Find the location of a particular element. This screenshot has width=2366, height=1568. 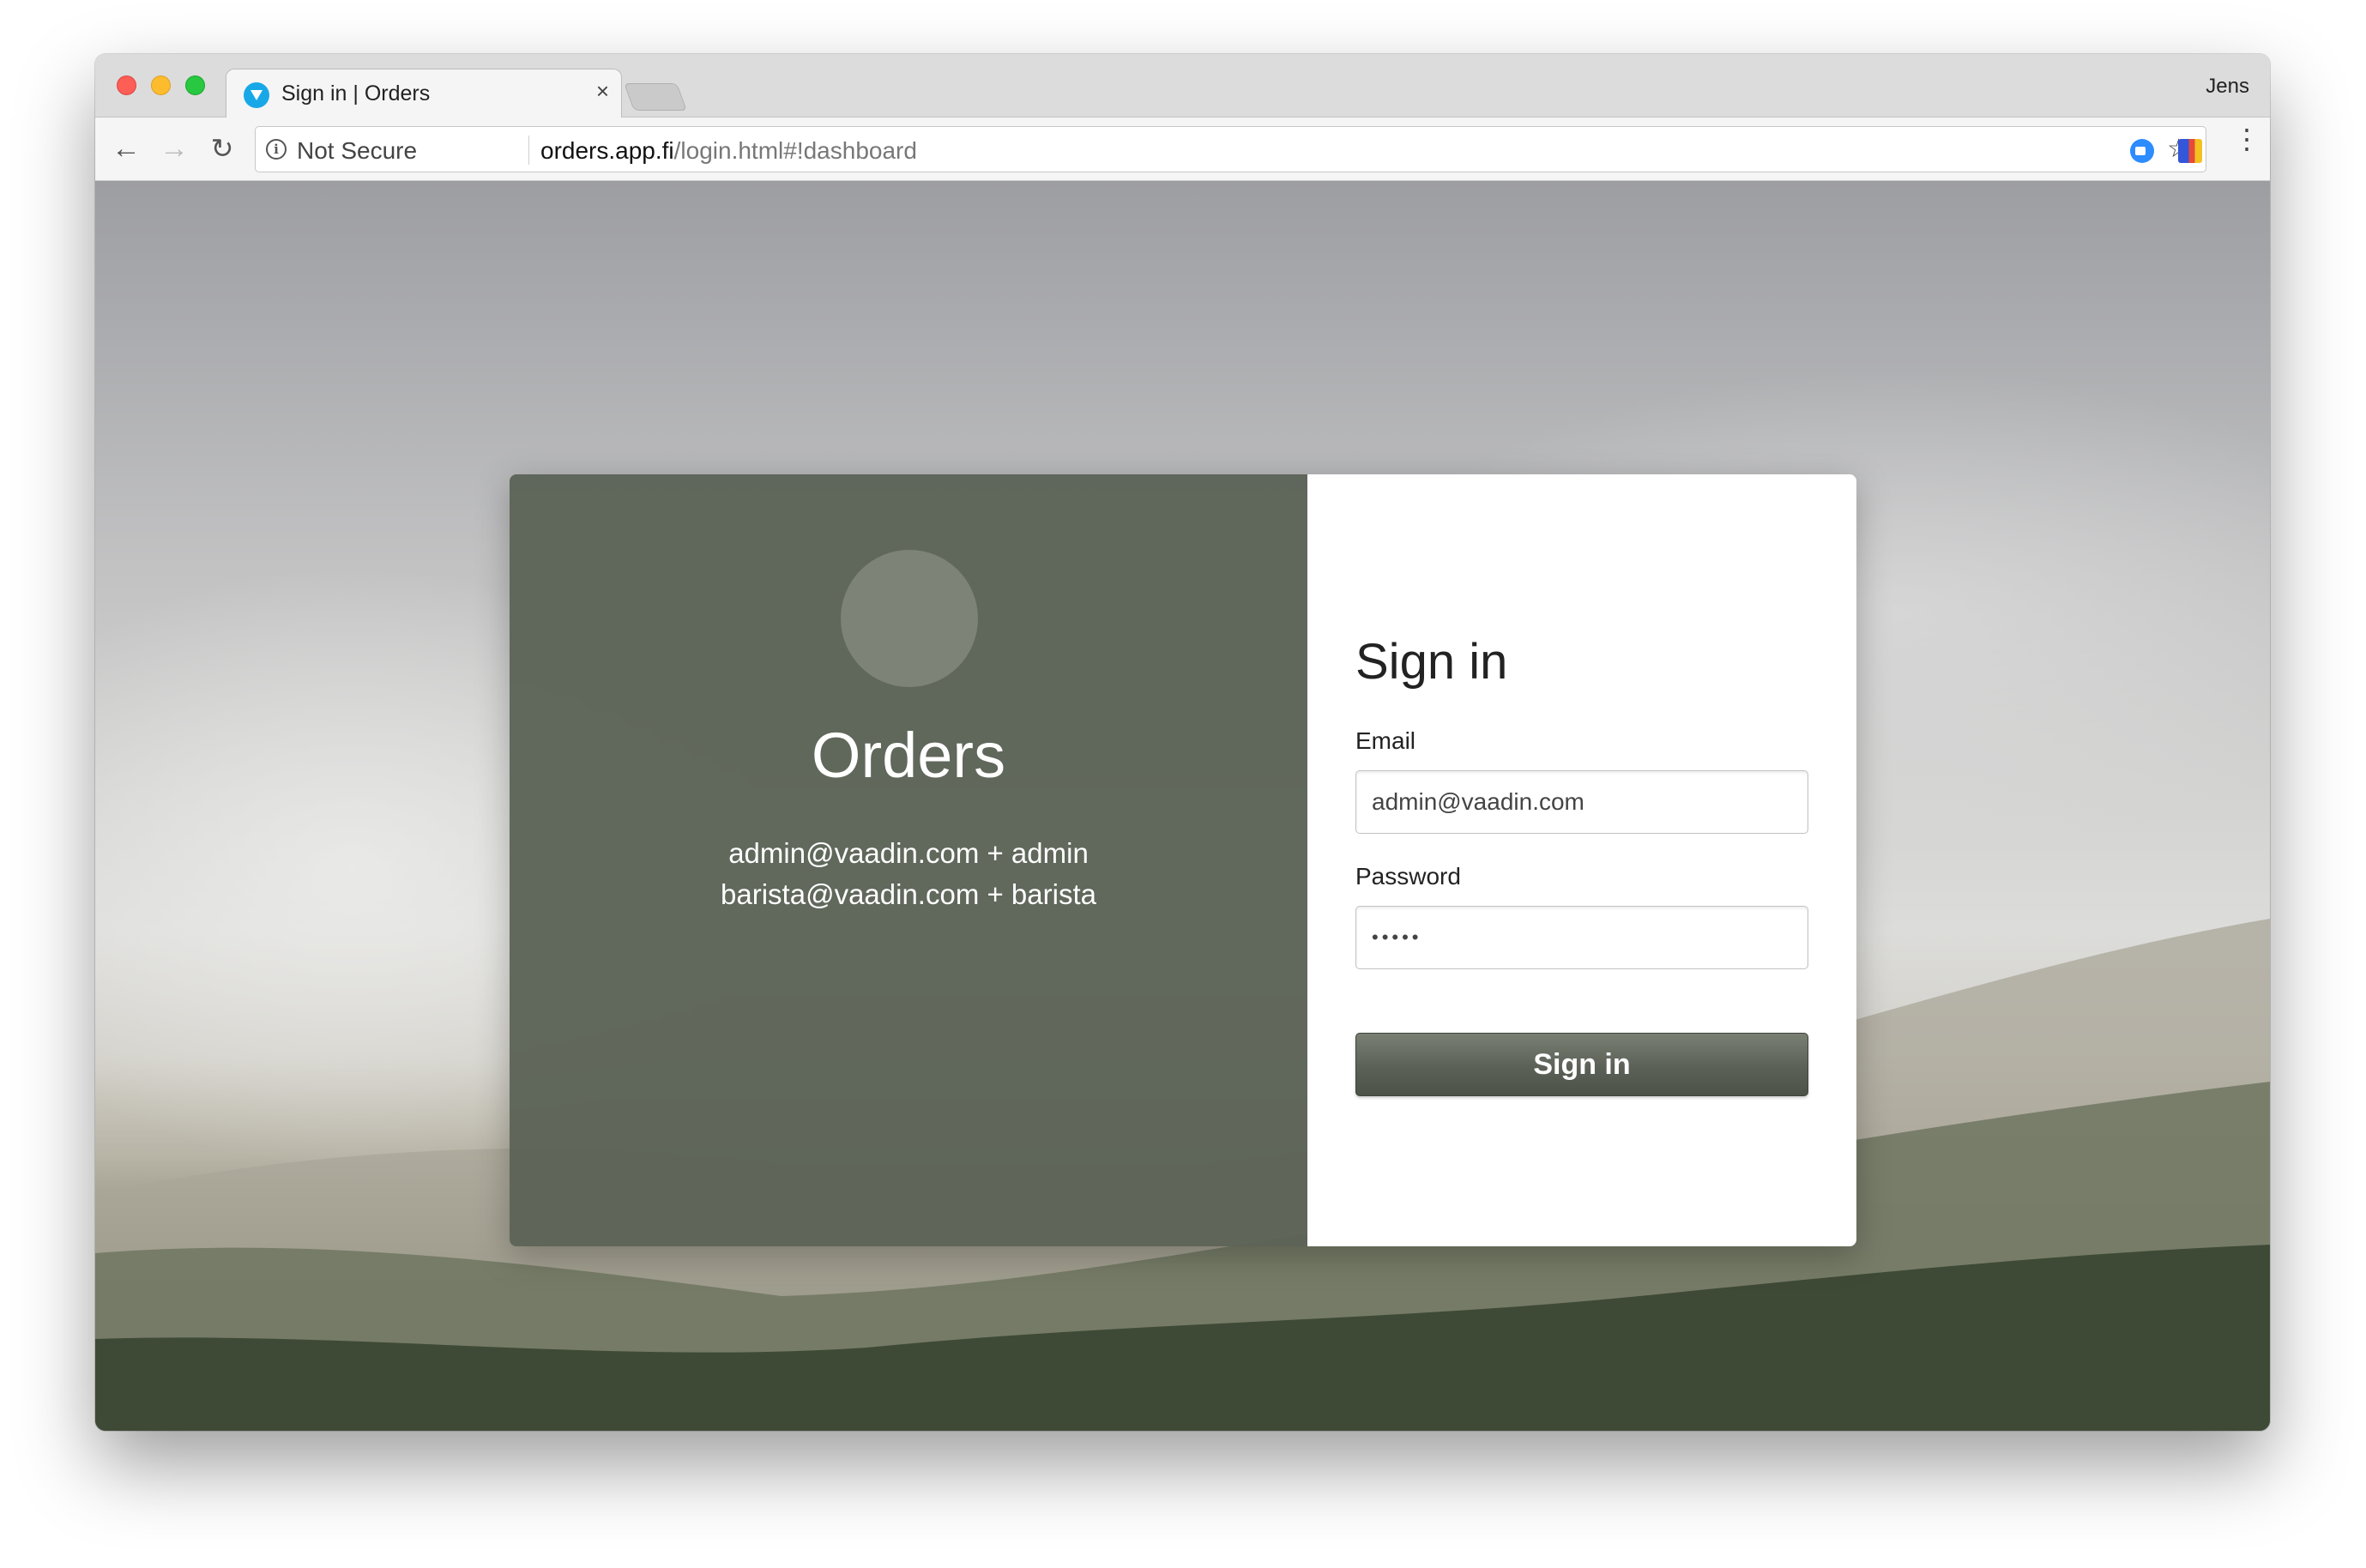

login-form: Sign in Email Password Sign in is located at coordinates (1581, 860).